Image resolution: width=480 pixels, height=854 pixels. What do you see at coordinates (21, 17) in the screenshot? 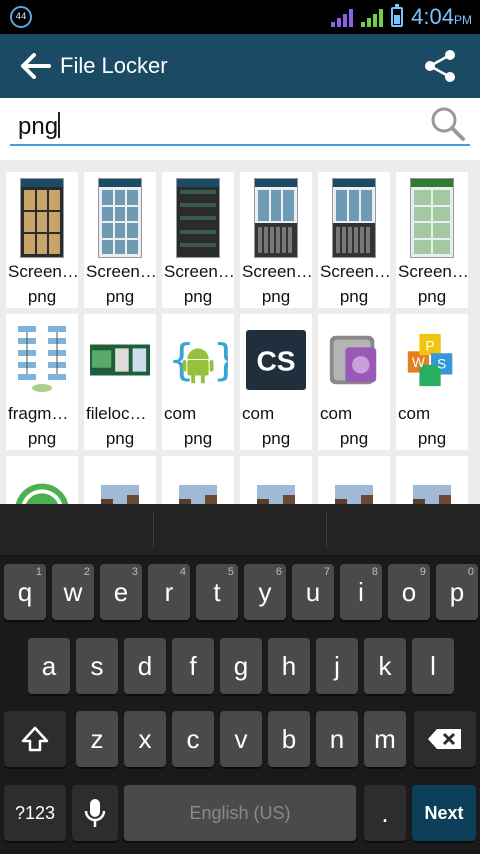
I see `notification-badge: 44` at bounding box center [21, 17].